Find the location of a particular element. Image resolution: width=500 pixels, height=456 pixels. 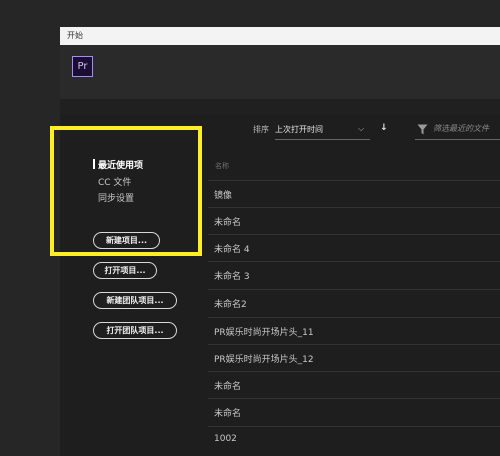

filter-input-underline is located at coordinates (457, 139).